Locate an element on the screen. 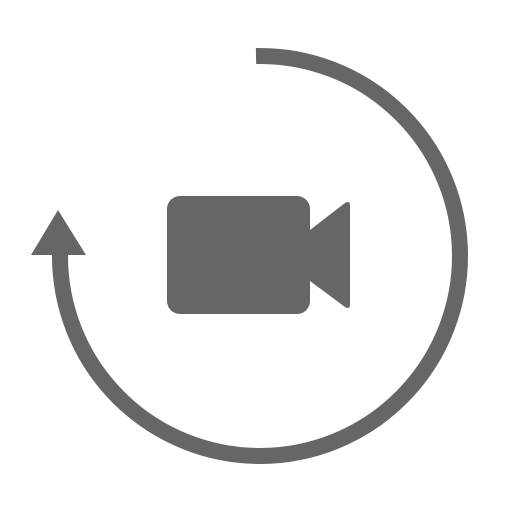 The width and height of the screenshot is (512, 512). camera-lens is located at coordinates (330, 255).